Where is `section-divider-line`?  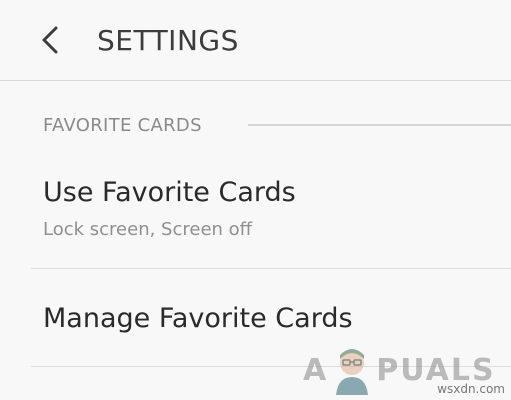
section-divider-line is located at coordinates (379, 125).